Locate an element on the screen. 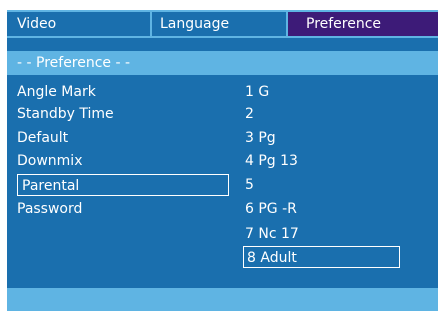 The height and width of the screenshot is (314, 441). menu-item-angle-mark: Angle Mark is located at coordinates (123, 92).